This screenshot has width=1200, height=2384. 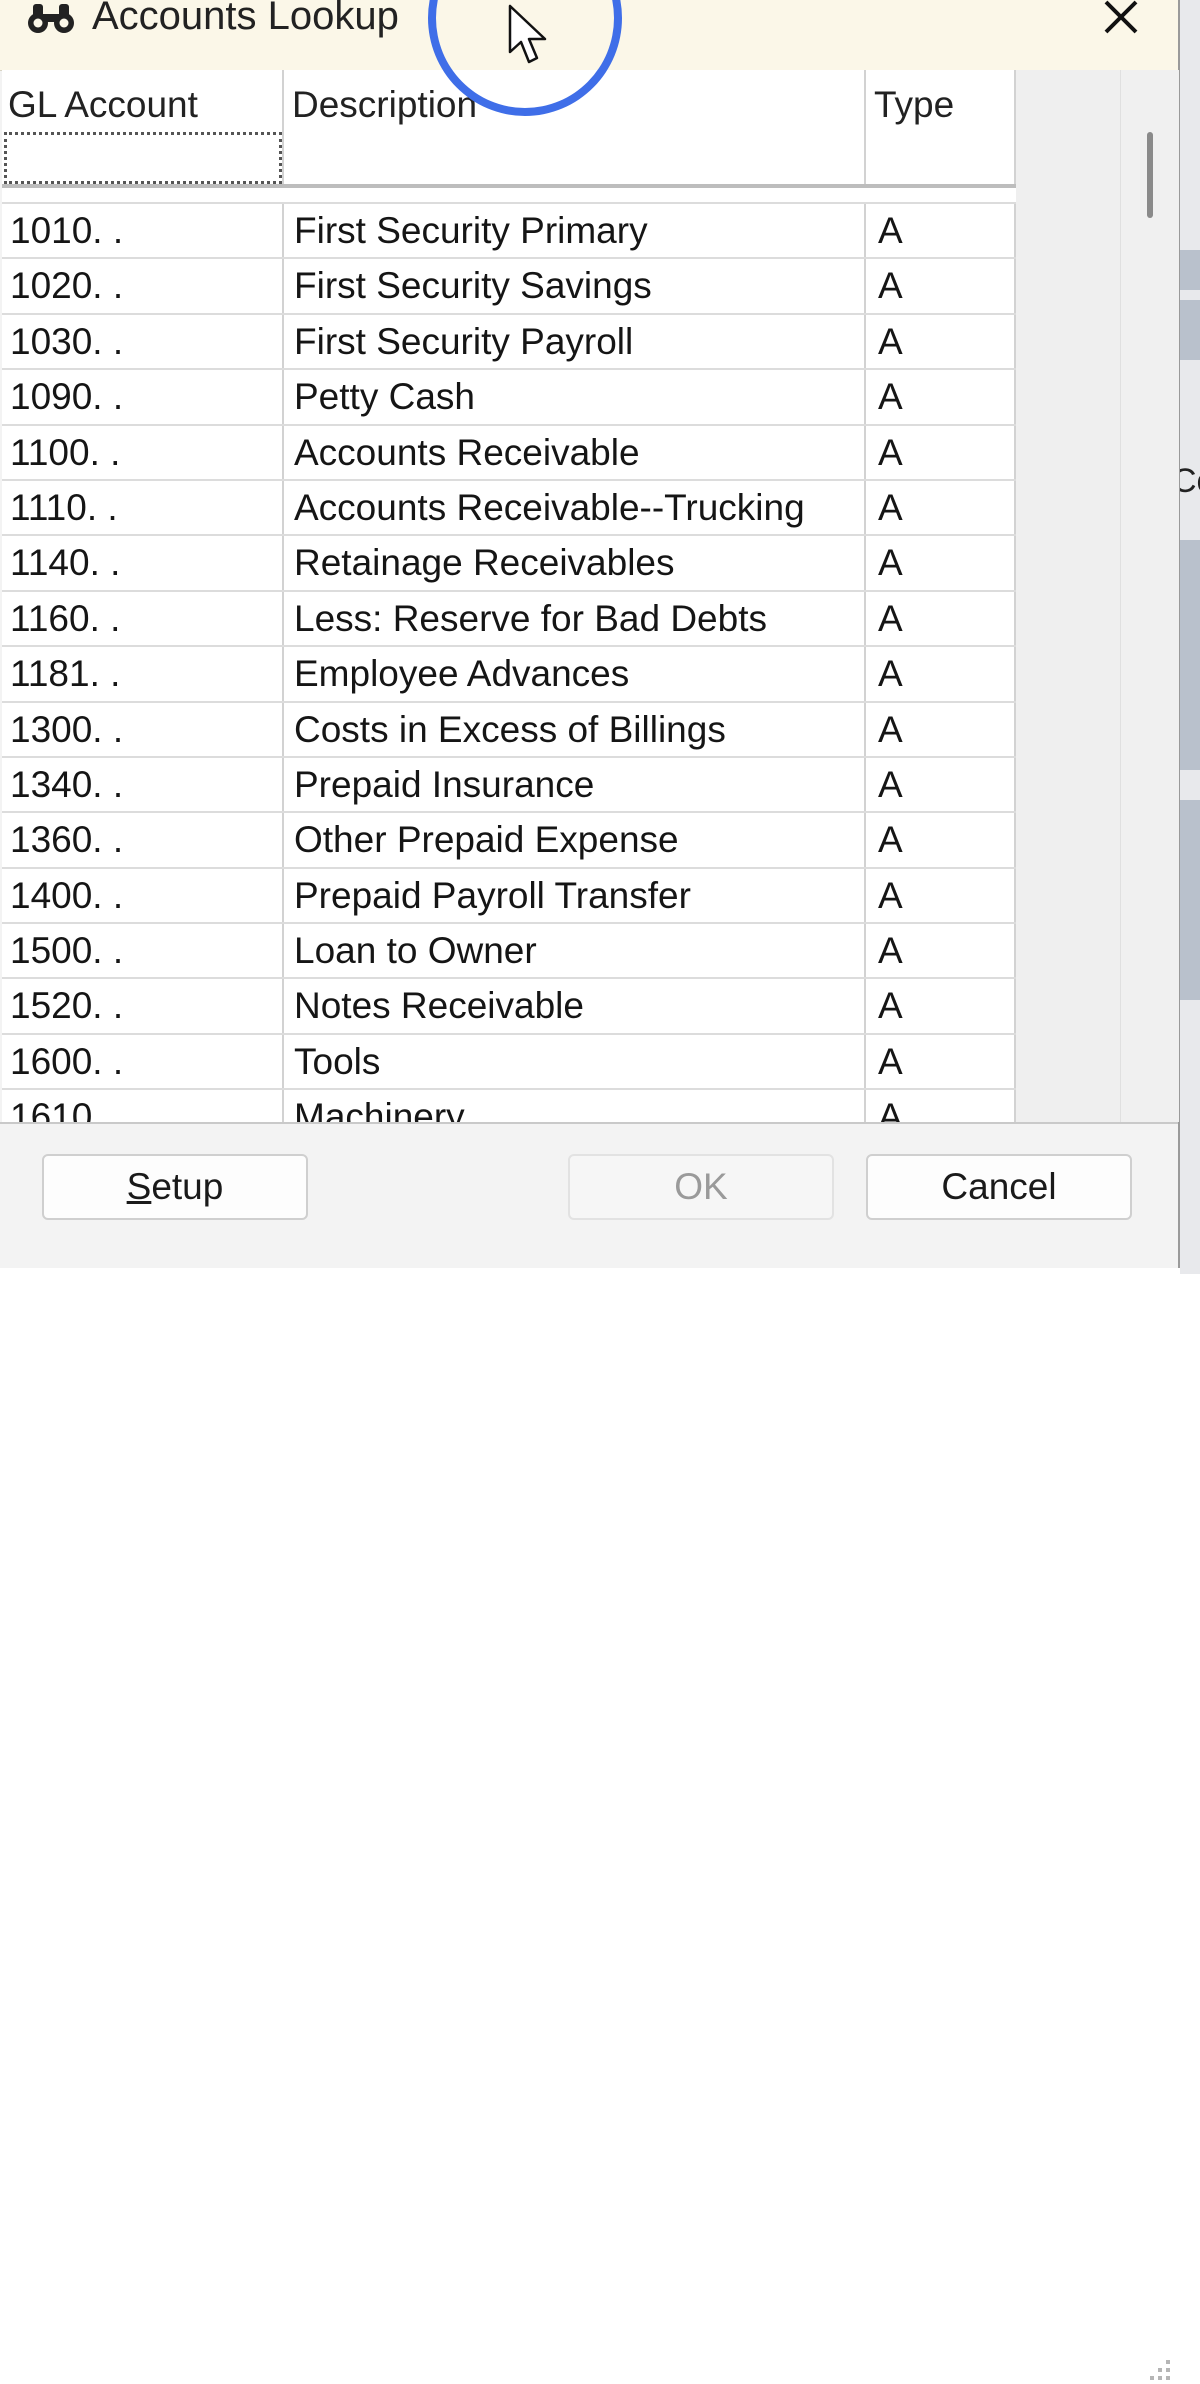 I want to click on gl-account-cell: 1500. ., so click(x=143, y=951).